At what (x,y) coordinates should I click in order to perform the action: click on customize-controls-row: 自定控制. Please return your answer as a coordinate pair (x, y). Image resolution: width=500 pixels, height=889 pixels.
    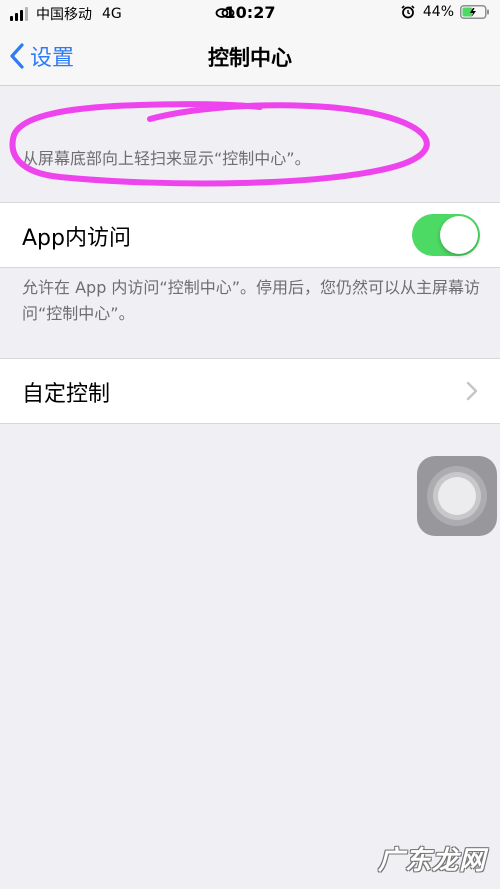
    Looking at the image, I should click on (250, 391).